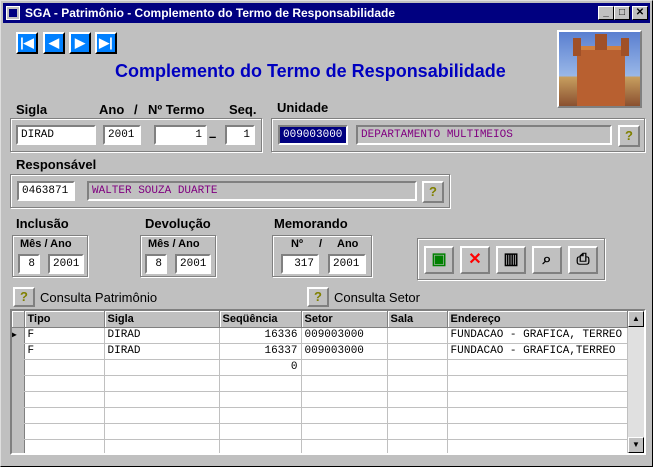 The width and height of the screenshot is (653, 467). I want to click on save-button: ▣, so click(439, 260).